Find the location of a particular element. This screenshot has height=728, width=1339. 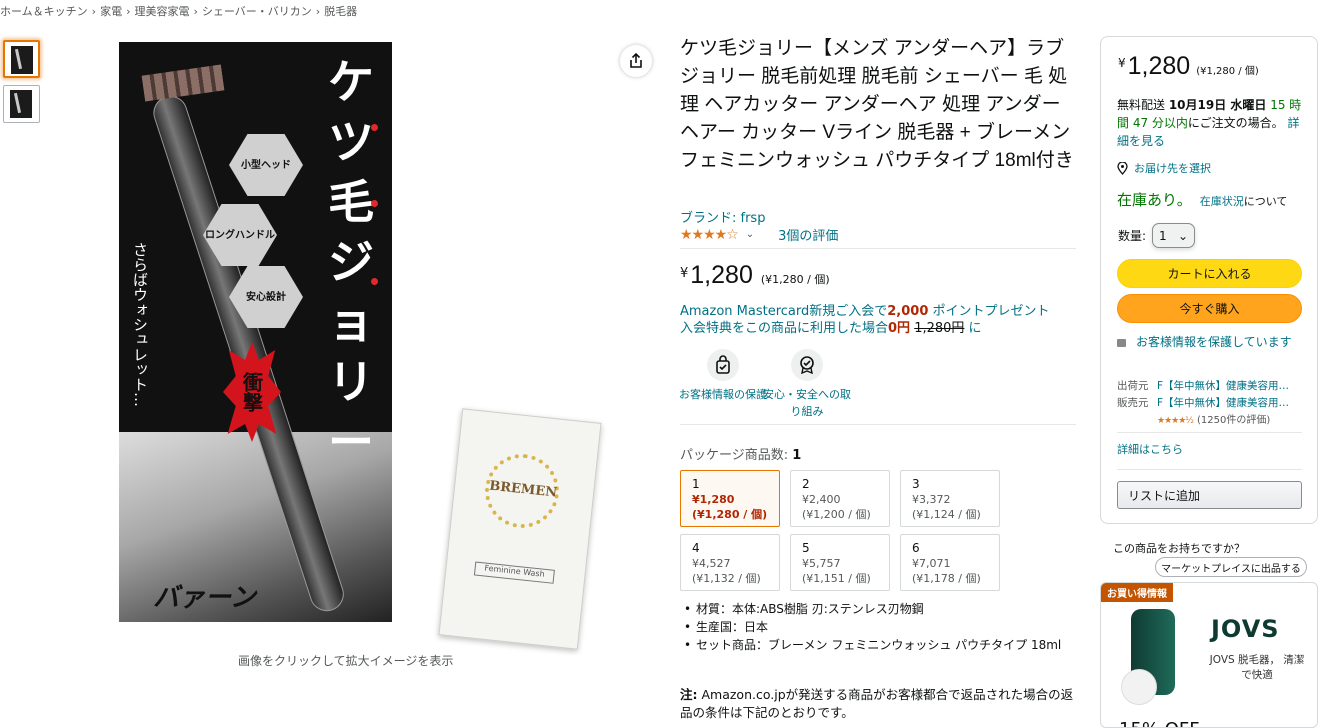

trust-safety: 安心・安全への取り組み is located at coordinates (807, 384).